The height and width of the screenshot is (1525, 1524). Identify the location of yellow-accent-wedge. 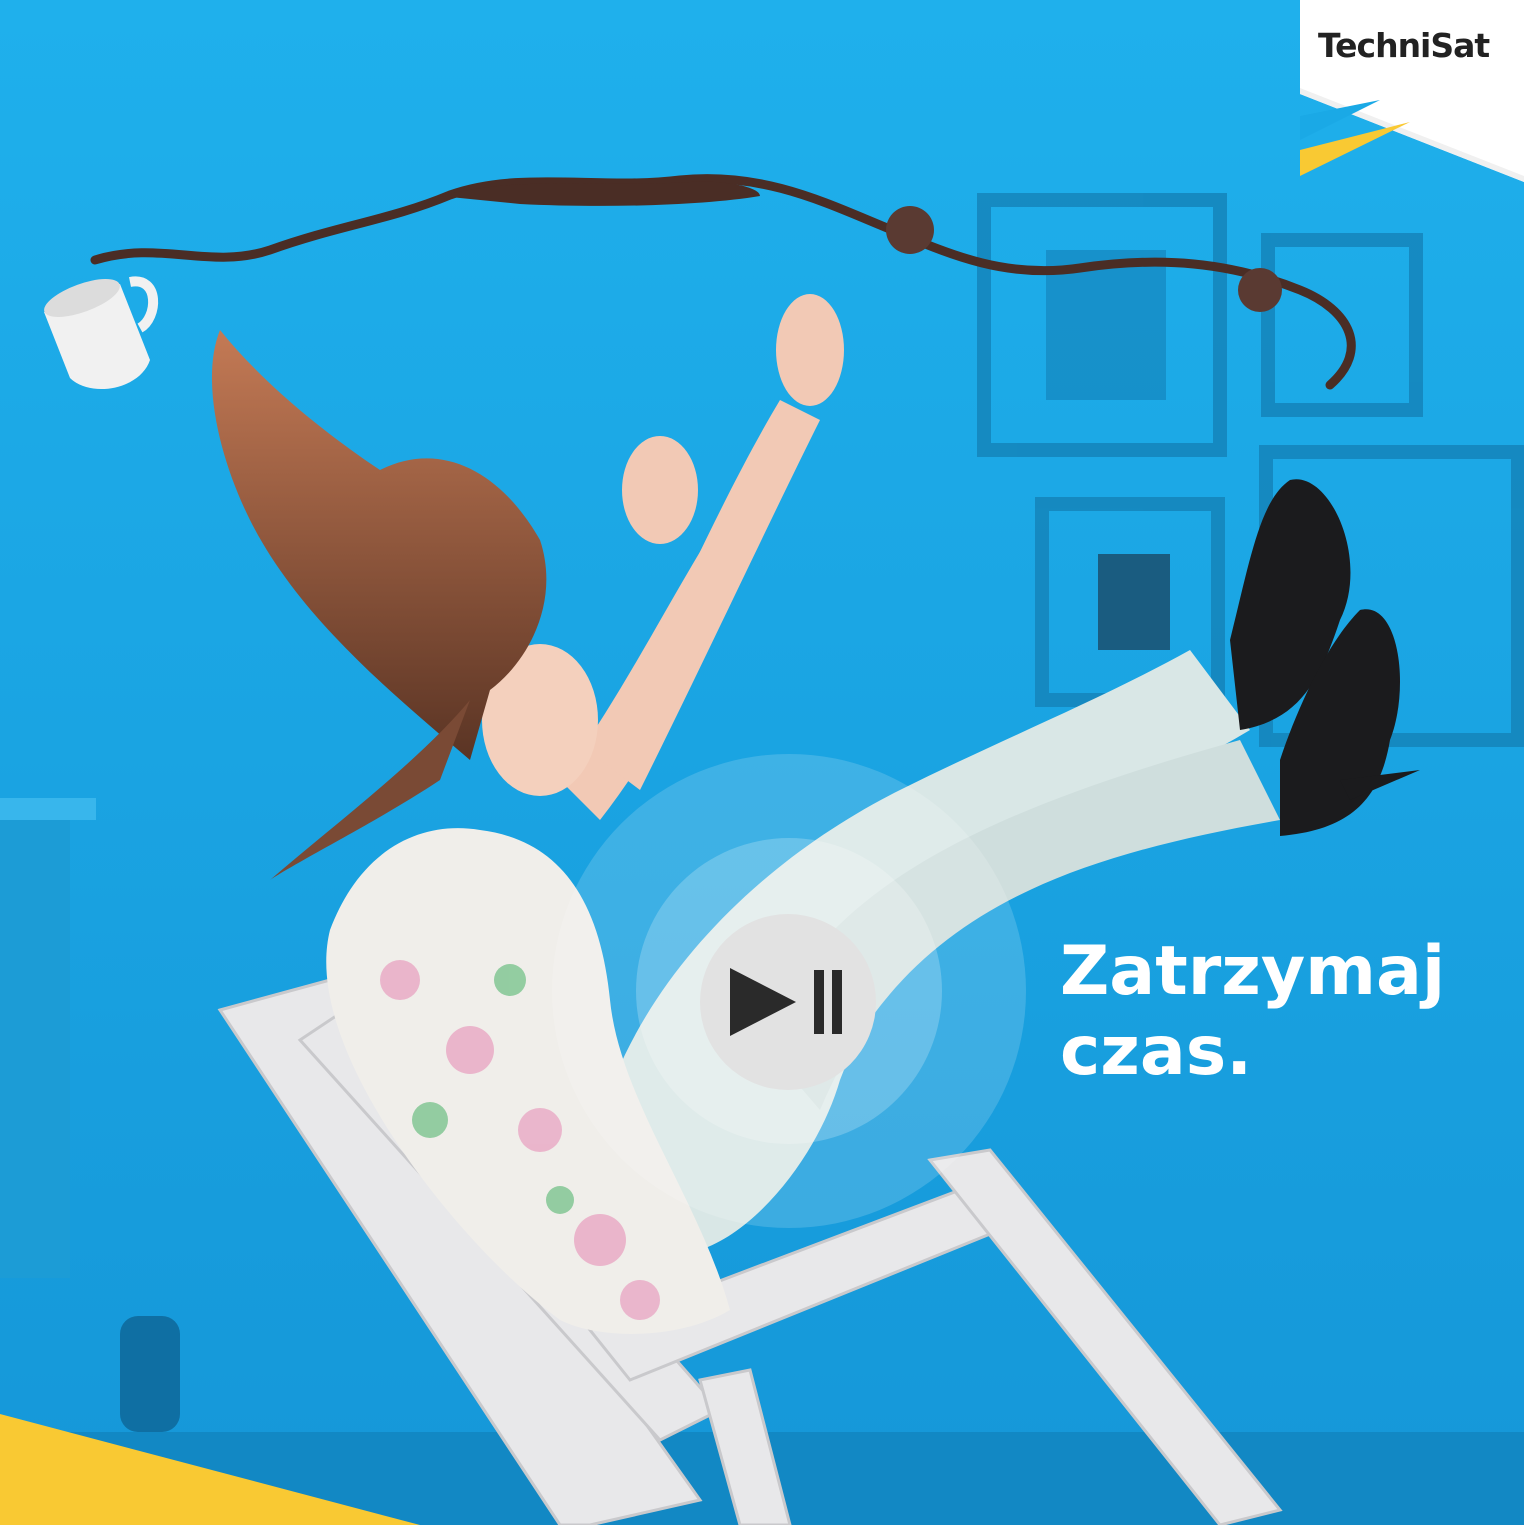
(210, 1469).